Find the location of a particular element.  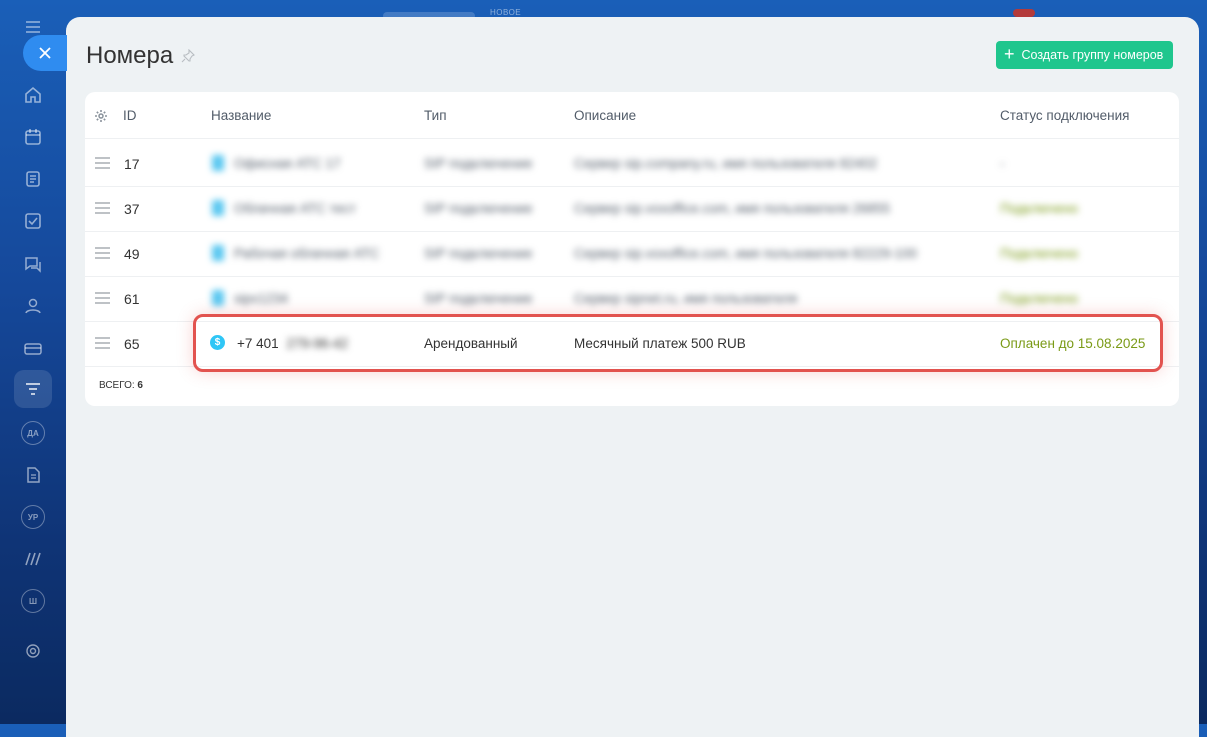

total-count: ВСЕГО: 6 is located at coordinates (121, 385).